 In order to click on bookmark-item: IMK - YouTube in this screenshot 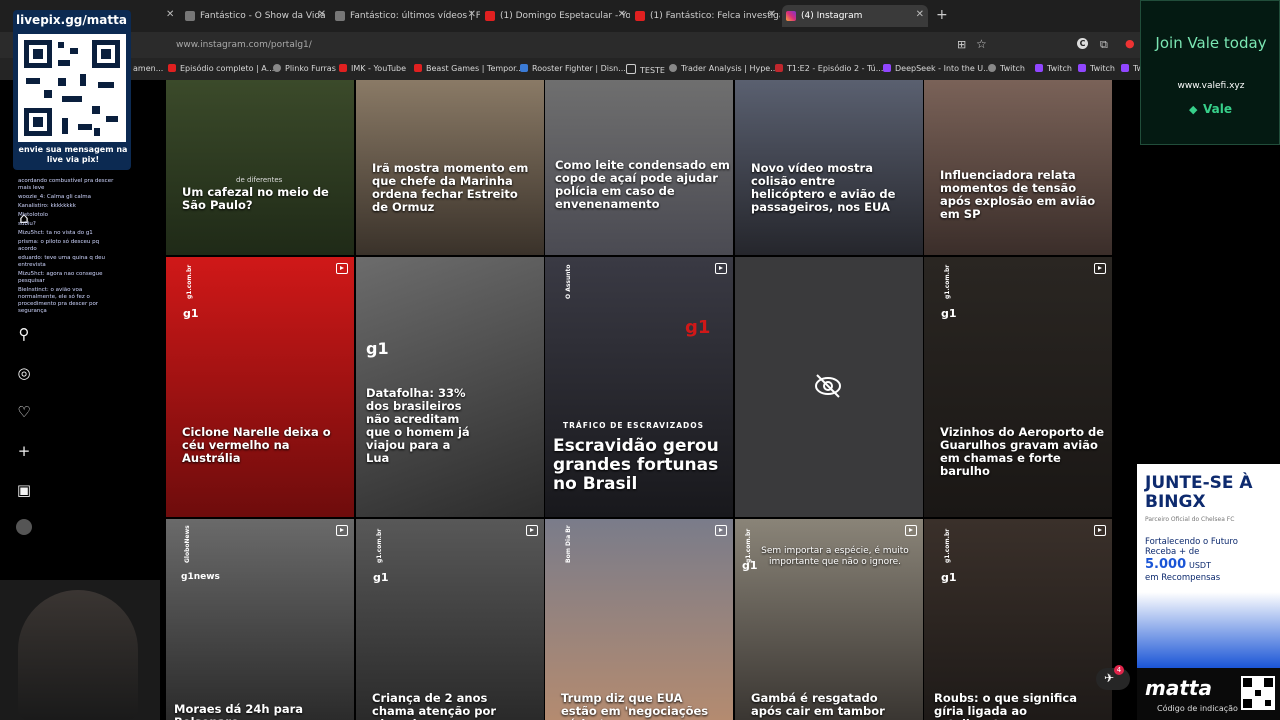, I will do `click(372, 68)`.